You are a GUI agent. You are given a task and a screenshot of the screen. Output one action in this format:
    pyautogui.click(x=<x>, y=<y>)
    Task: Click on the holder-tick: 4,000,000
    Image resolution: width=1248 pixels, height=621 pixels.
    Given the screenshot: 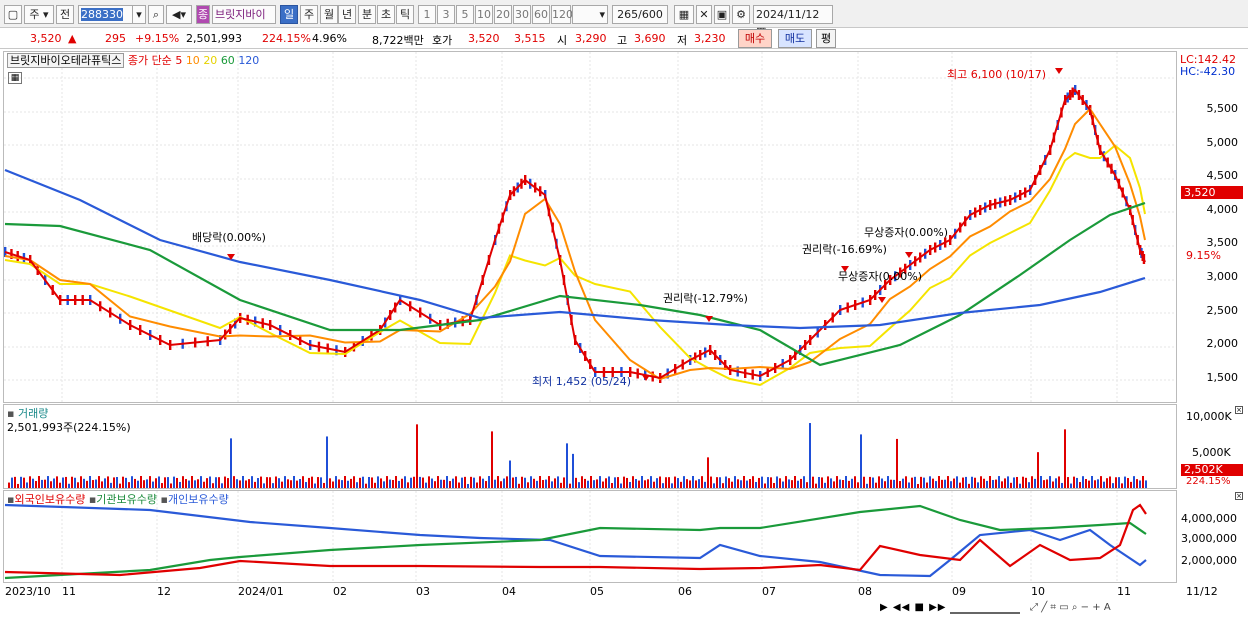 What is the action you would take?
    pyautogui.click(x=1209, y=518)
    